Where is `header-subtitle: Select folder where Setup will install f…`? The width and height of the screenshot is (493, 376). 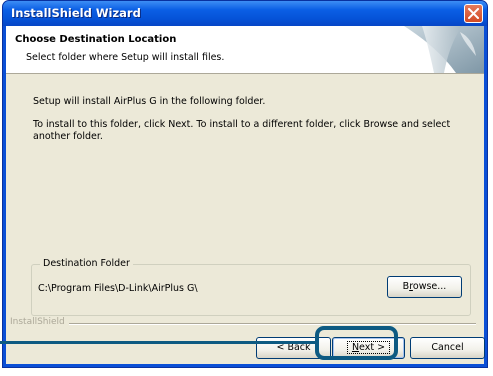 header-subtitle: Select folder where Setup will install f… is located at coordinates (125, 57).